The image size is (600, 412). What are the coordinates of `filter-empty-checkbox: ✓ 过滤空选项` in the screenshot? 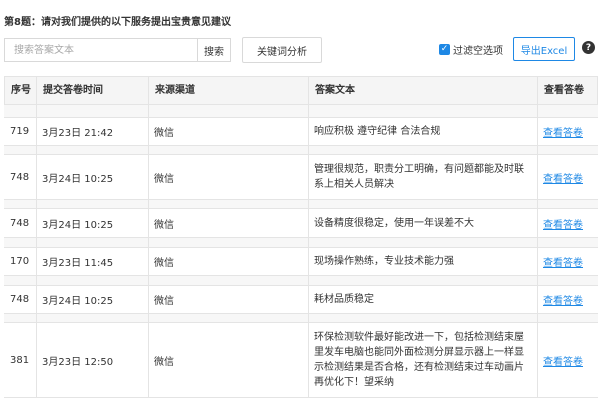 It's located at (471, 49).